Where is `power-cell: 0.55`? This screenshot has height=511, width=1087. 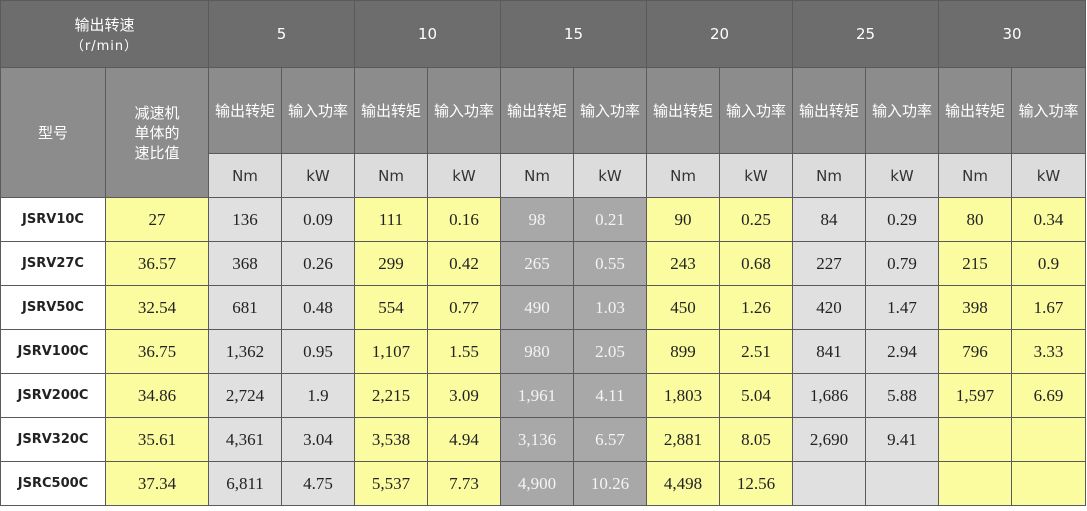
power-cell: 0.55 is located at coordinates (610, 263).